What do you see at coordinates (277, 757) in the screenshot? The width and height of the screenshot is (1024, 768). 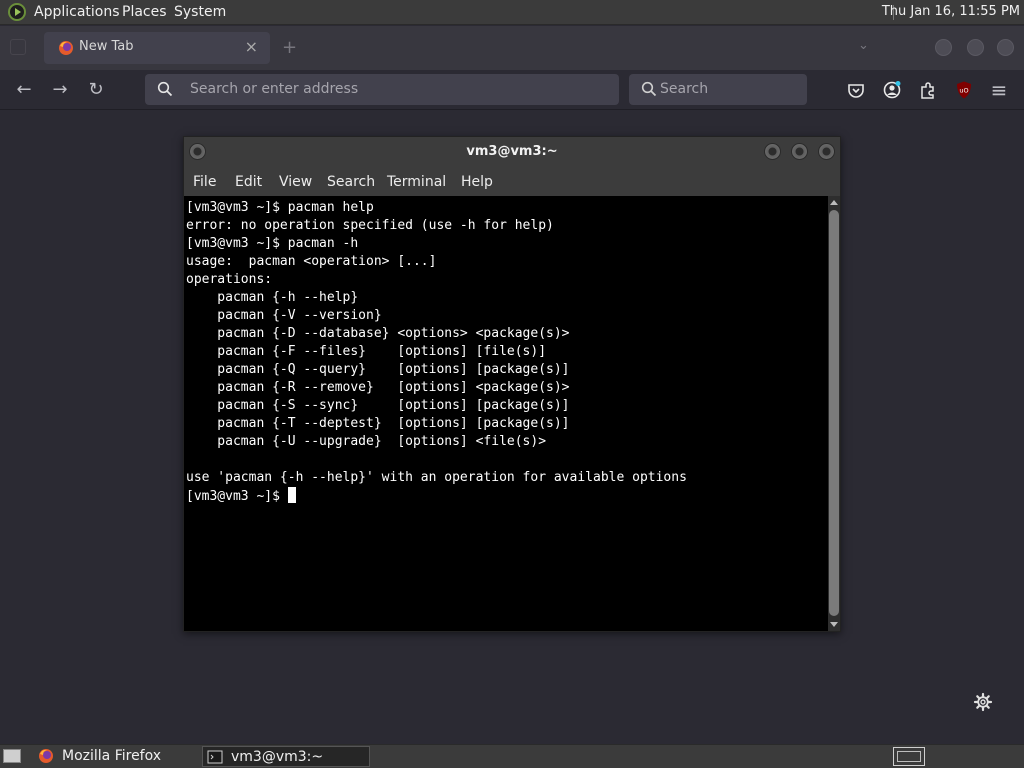 I see `taskbar-item-label: vm3@vm3:~` at bounding box center [277, 757].